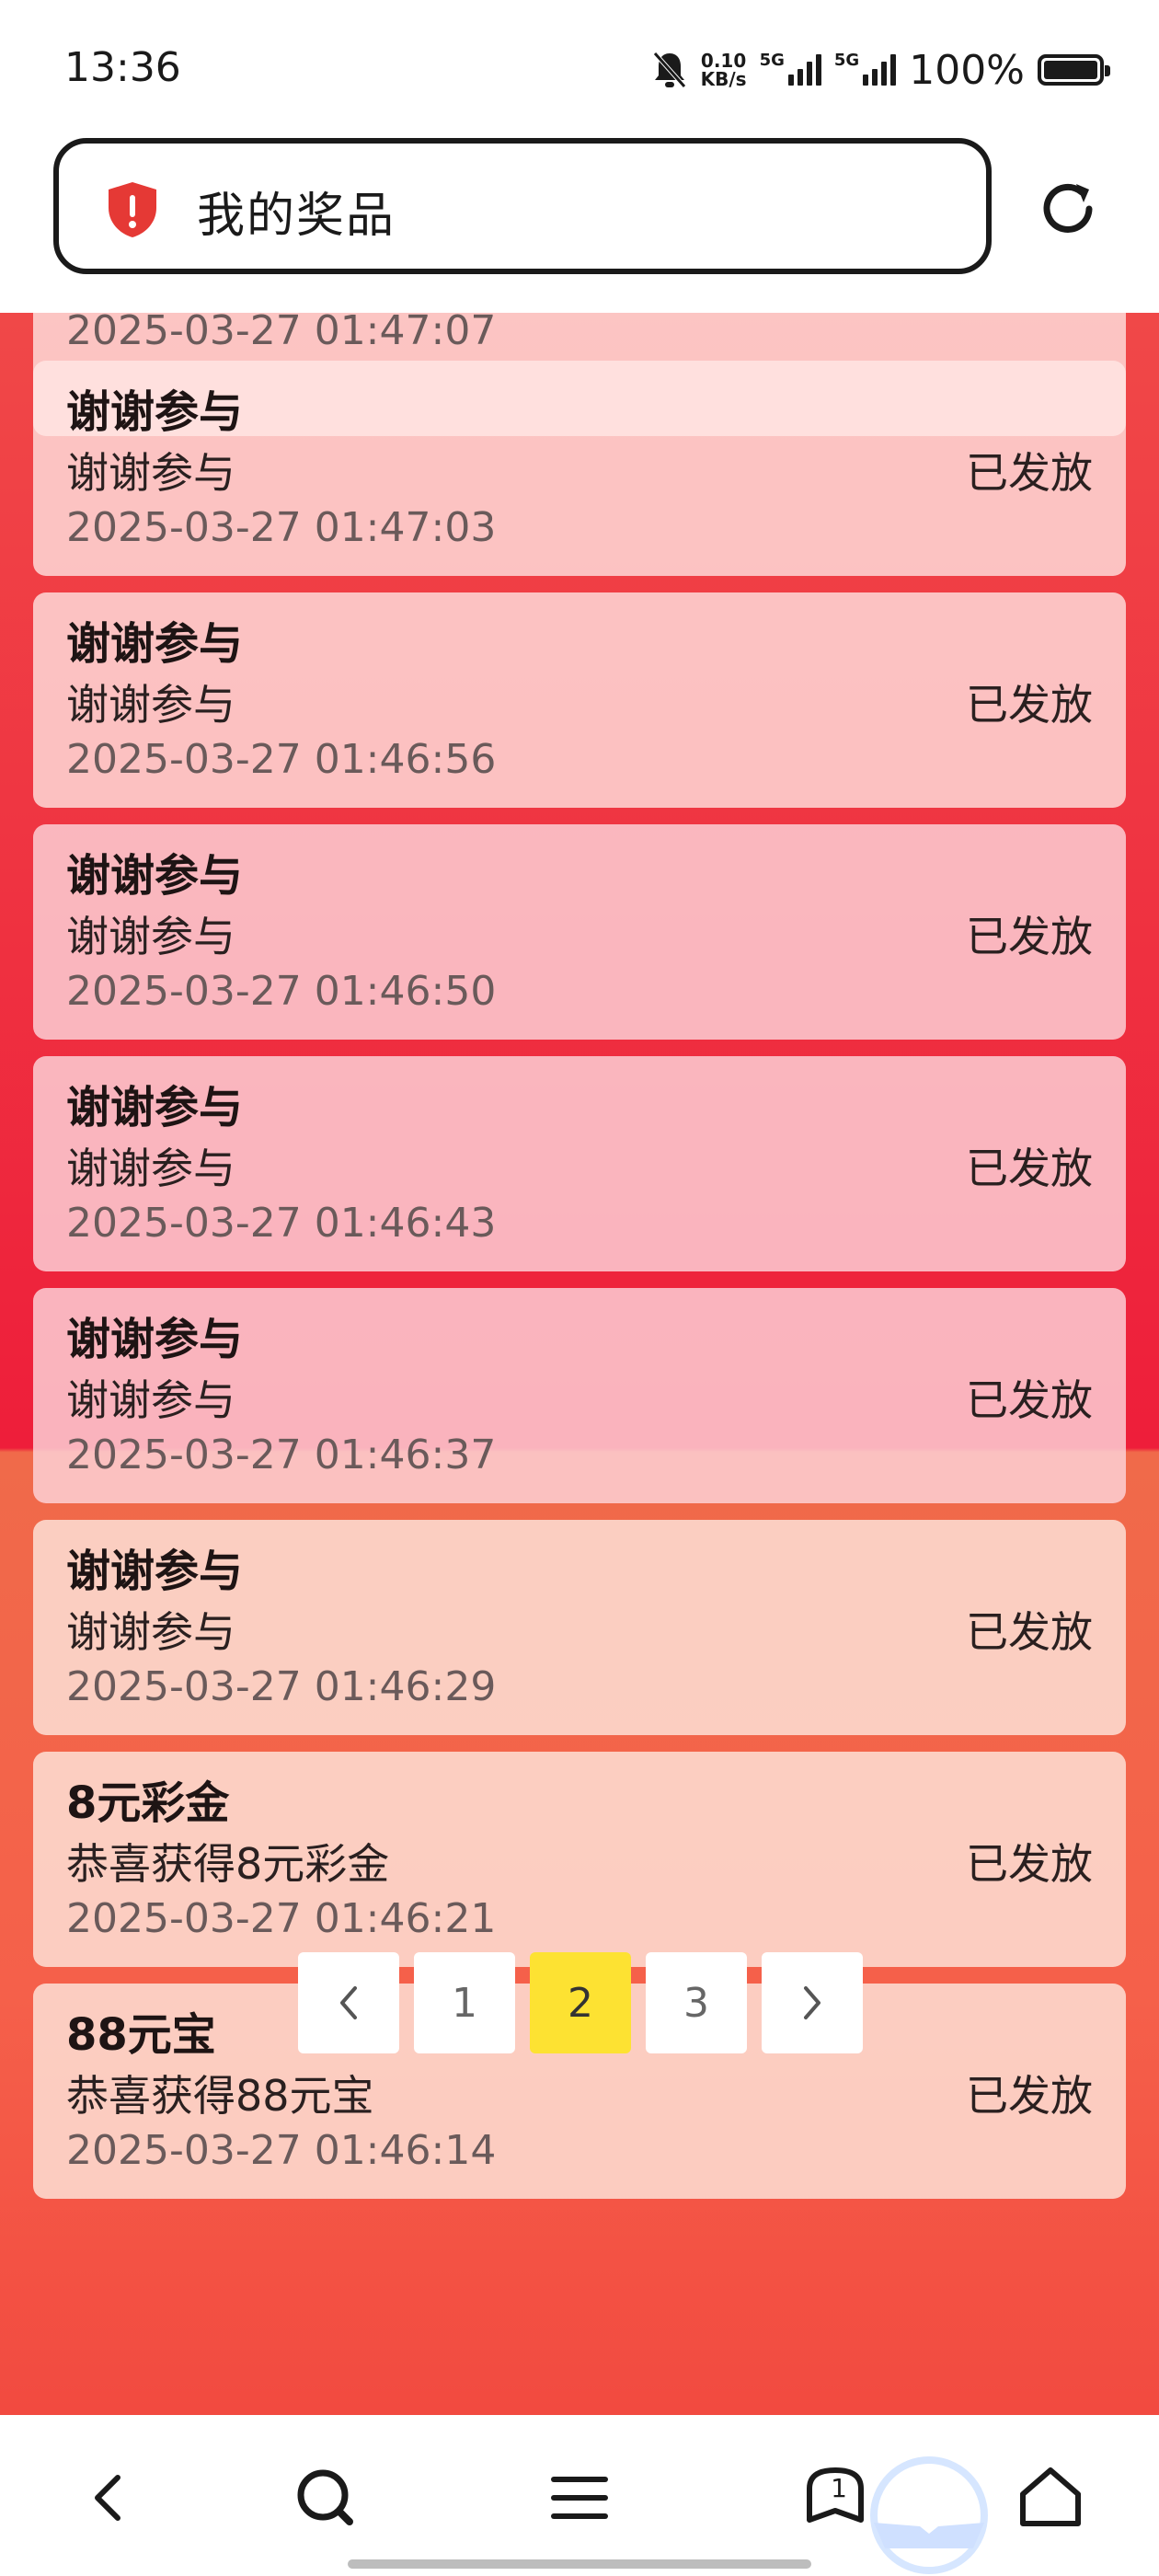  What do you see at coordinates (220, 2096) in the screenshot?
I see `prize-desc: 恭喜获得88元宝` at bounding box center [220, 2096].